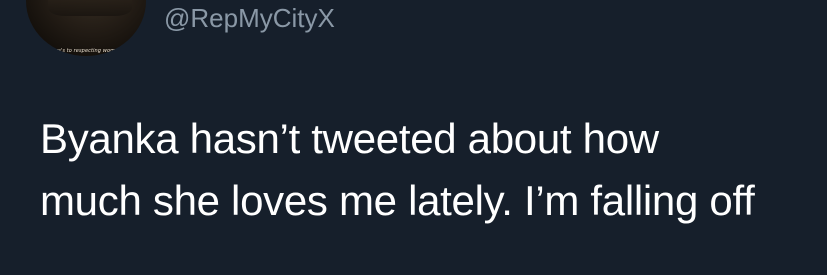 This screenshot has height=275, width=827. Describe the element at coordinates (249, 18) in the screenshot. I see `author-handle: @RepMyCityX` at that location.